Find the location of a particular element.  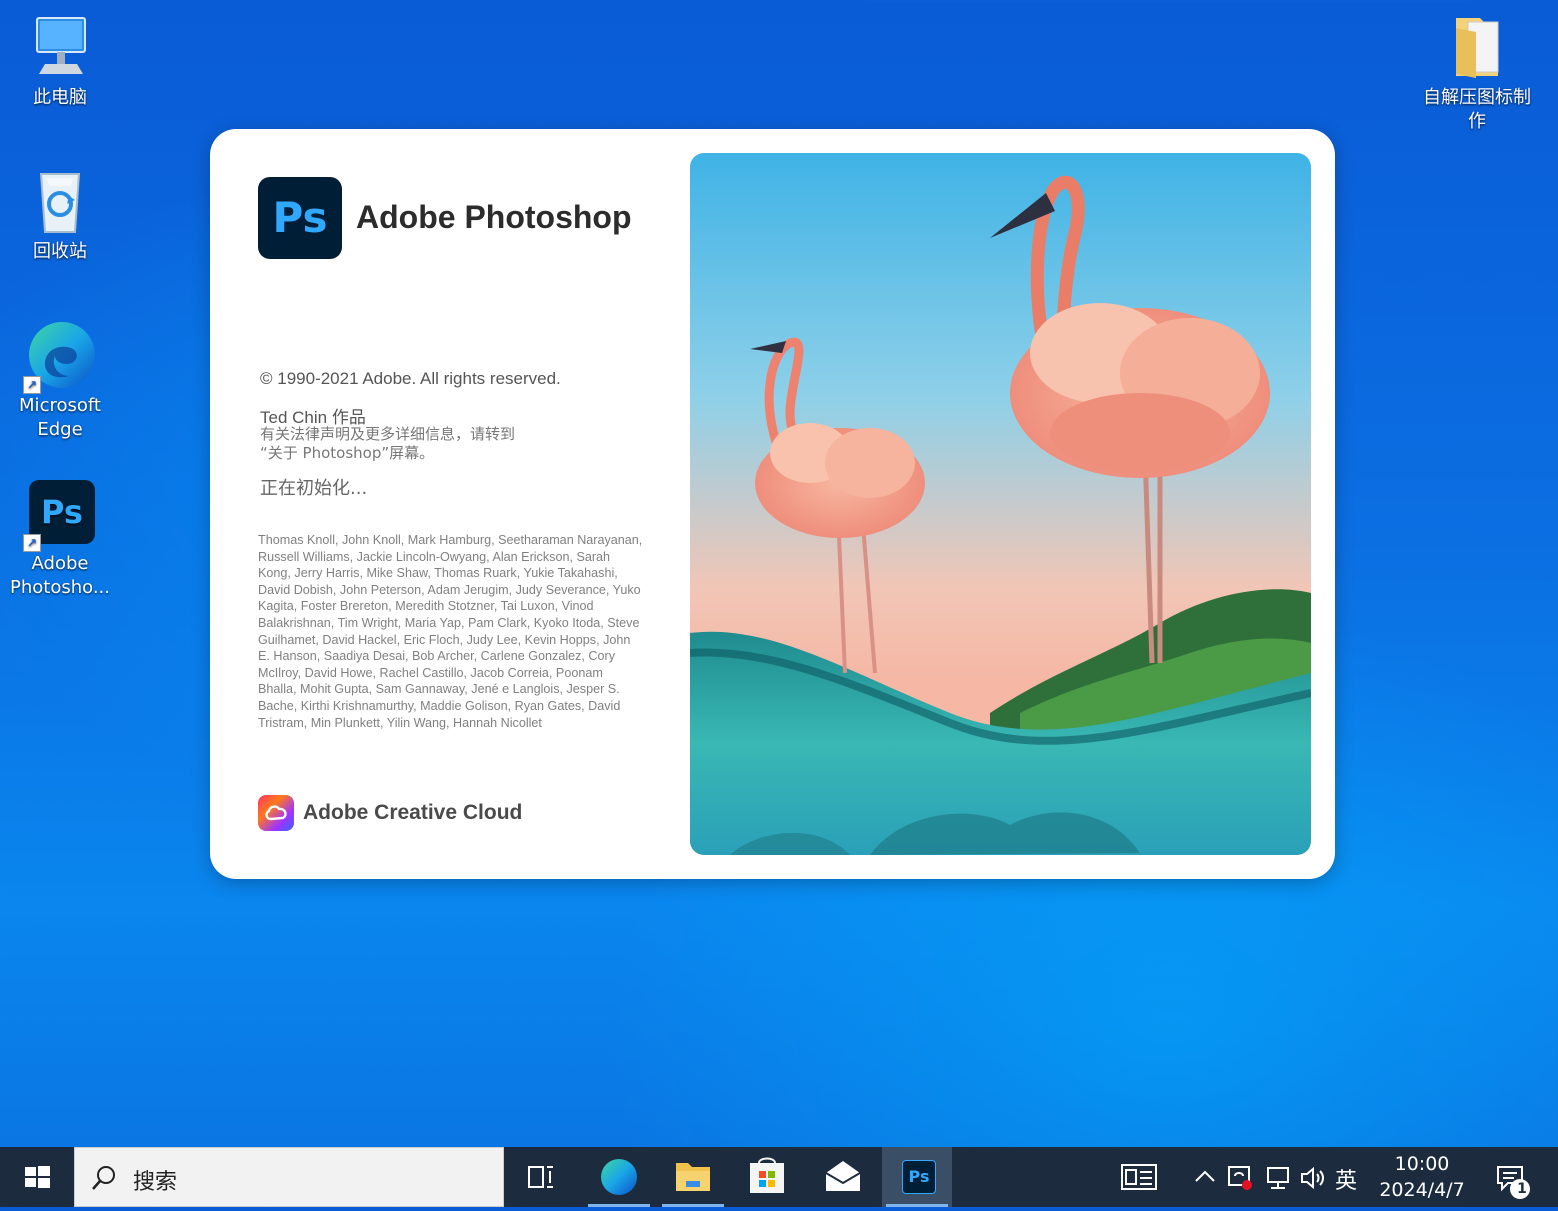

volume-tray-button is located at coordinates (1313, 1178).